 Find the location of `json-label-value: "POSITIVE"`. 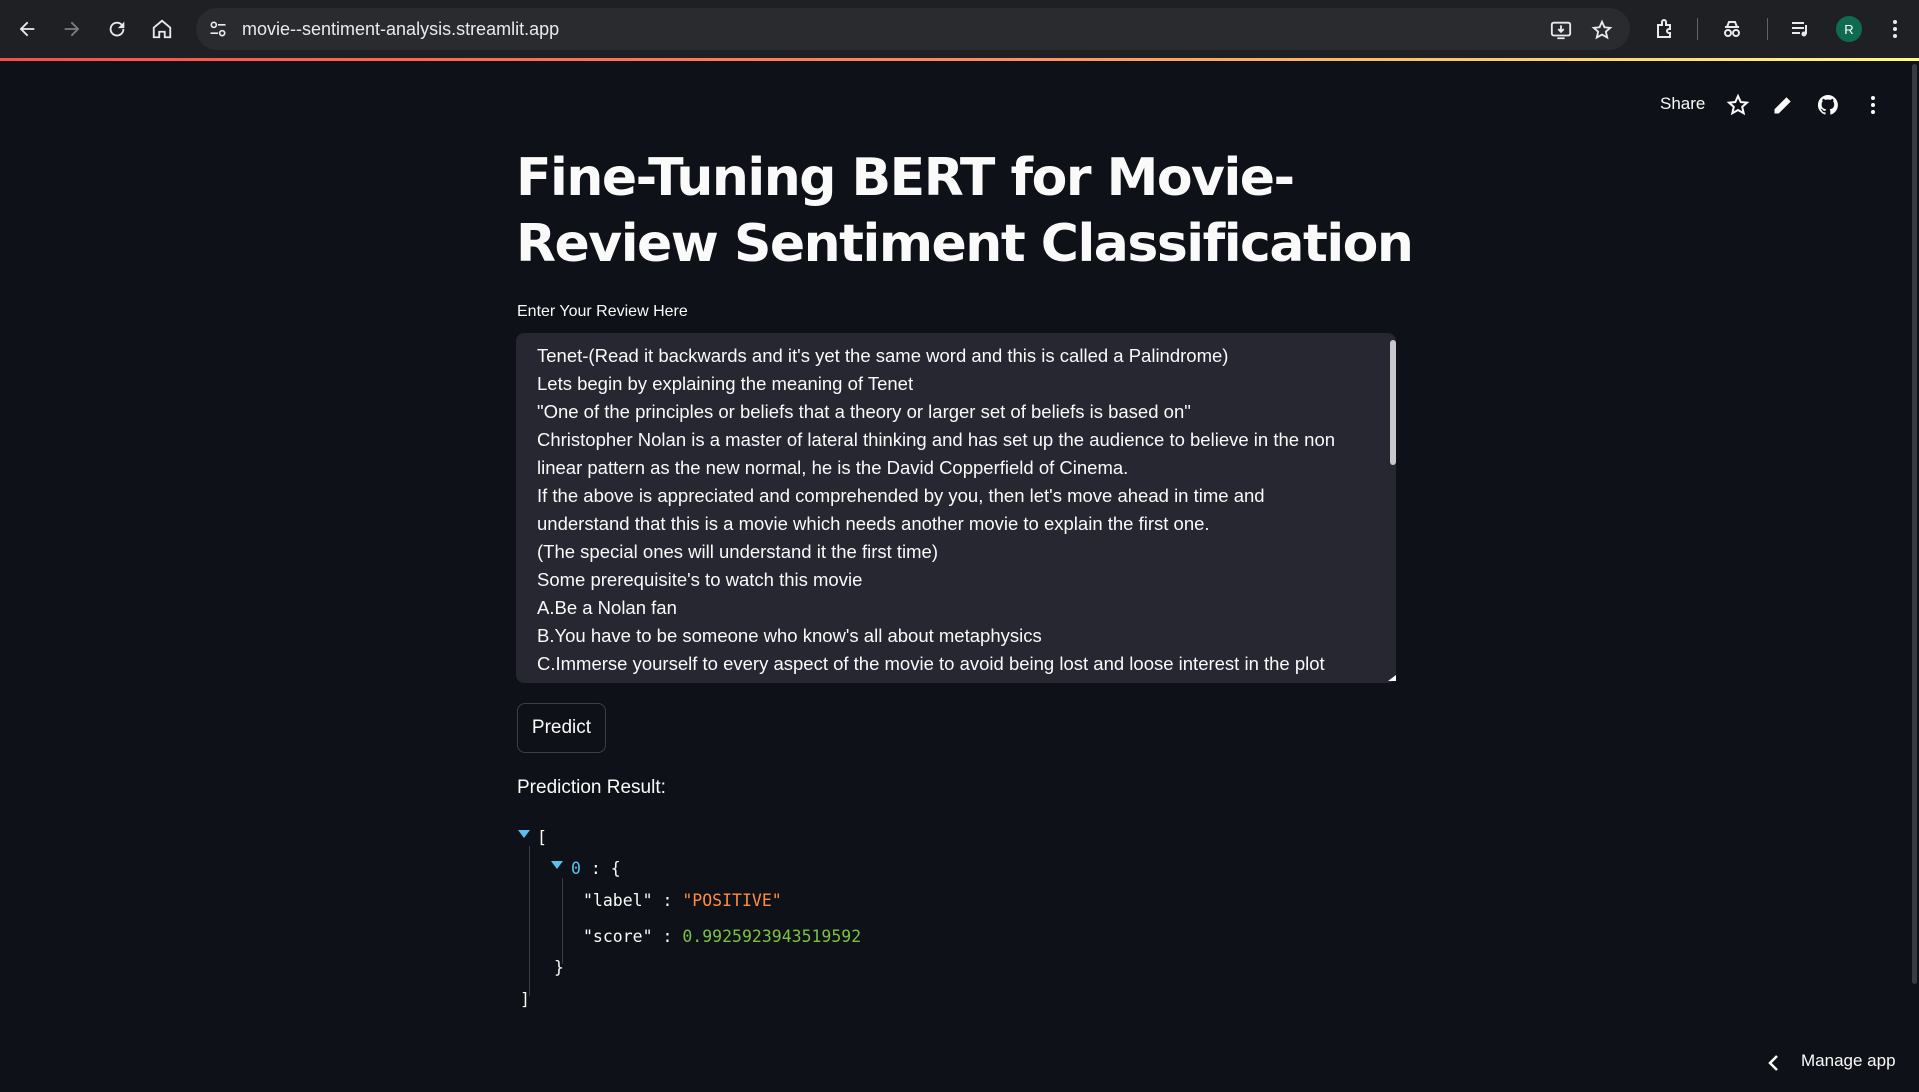

json-label-value: "POSITIVE" is located at coordinates (732, 900).